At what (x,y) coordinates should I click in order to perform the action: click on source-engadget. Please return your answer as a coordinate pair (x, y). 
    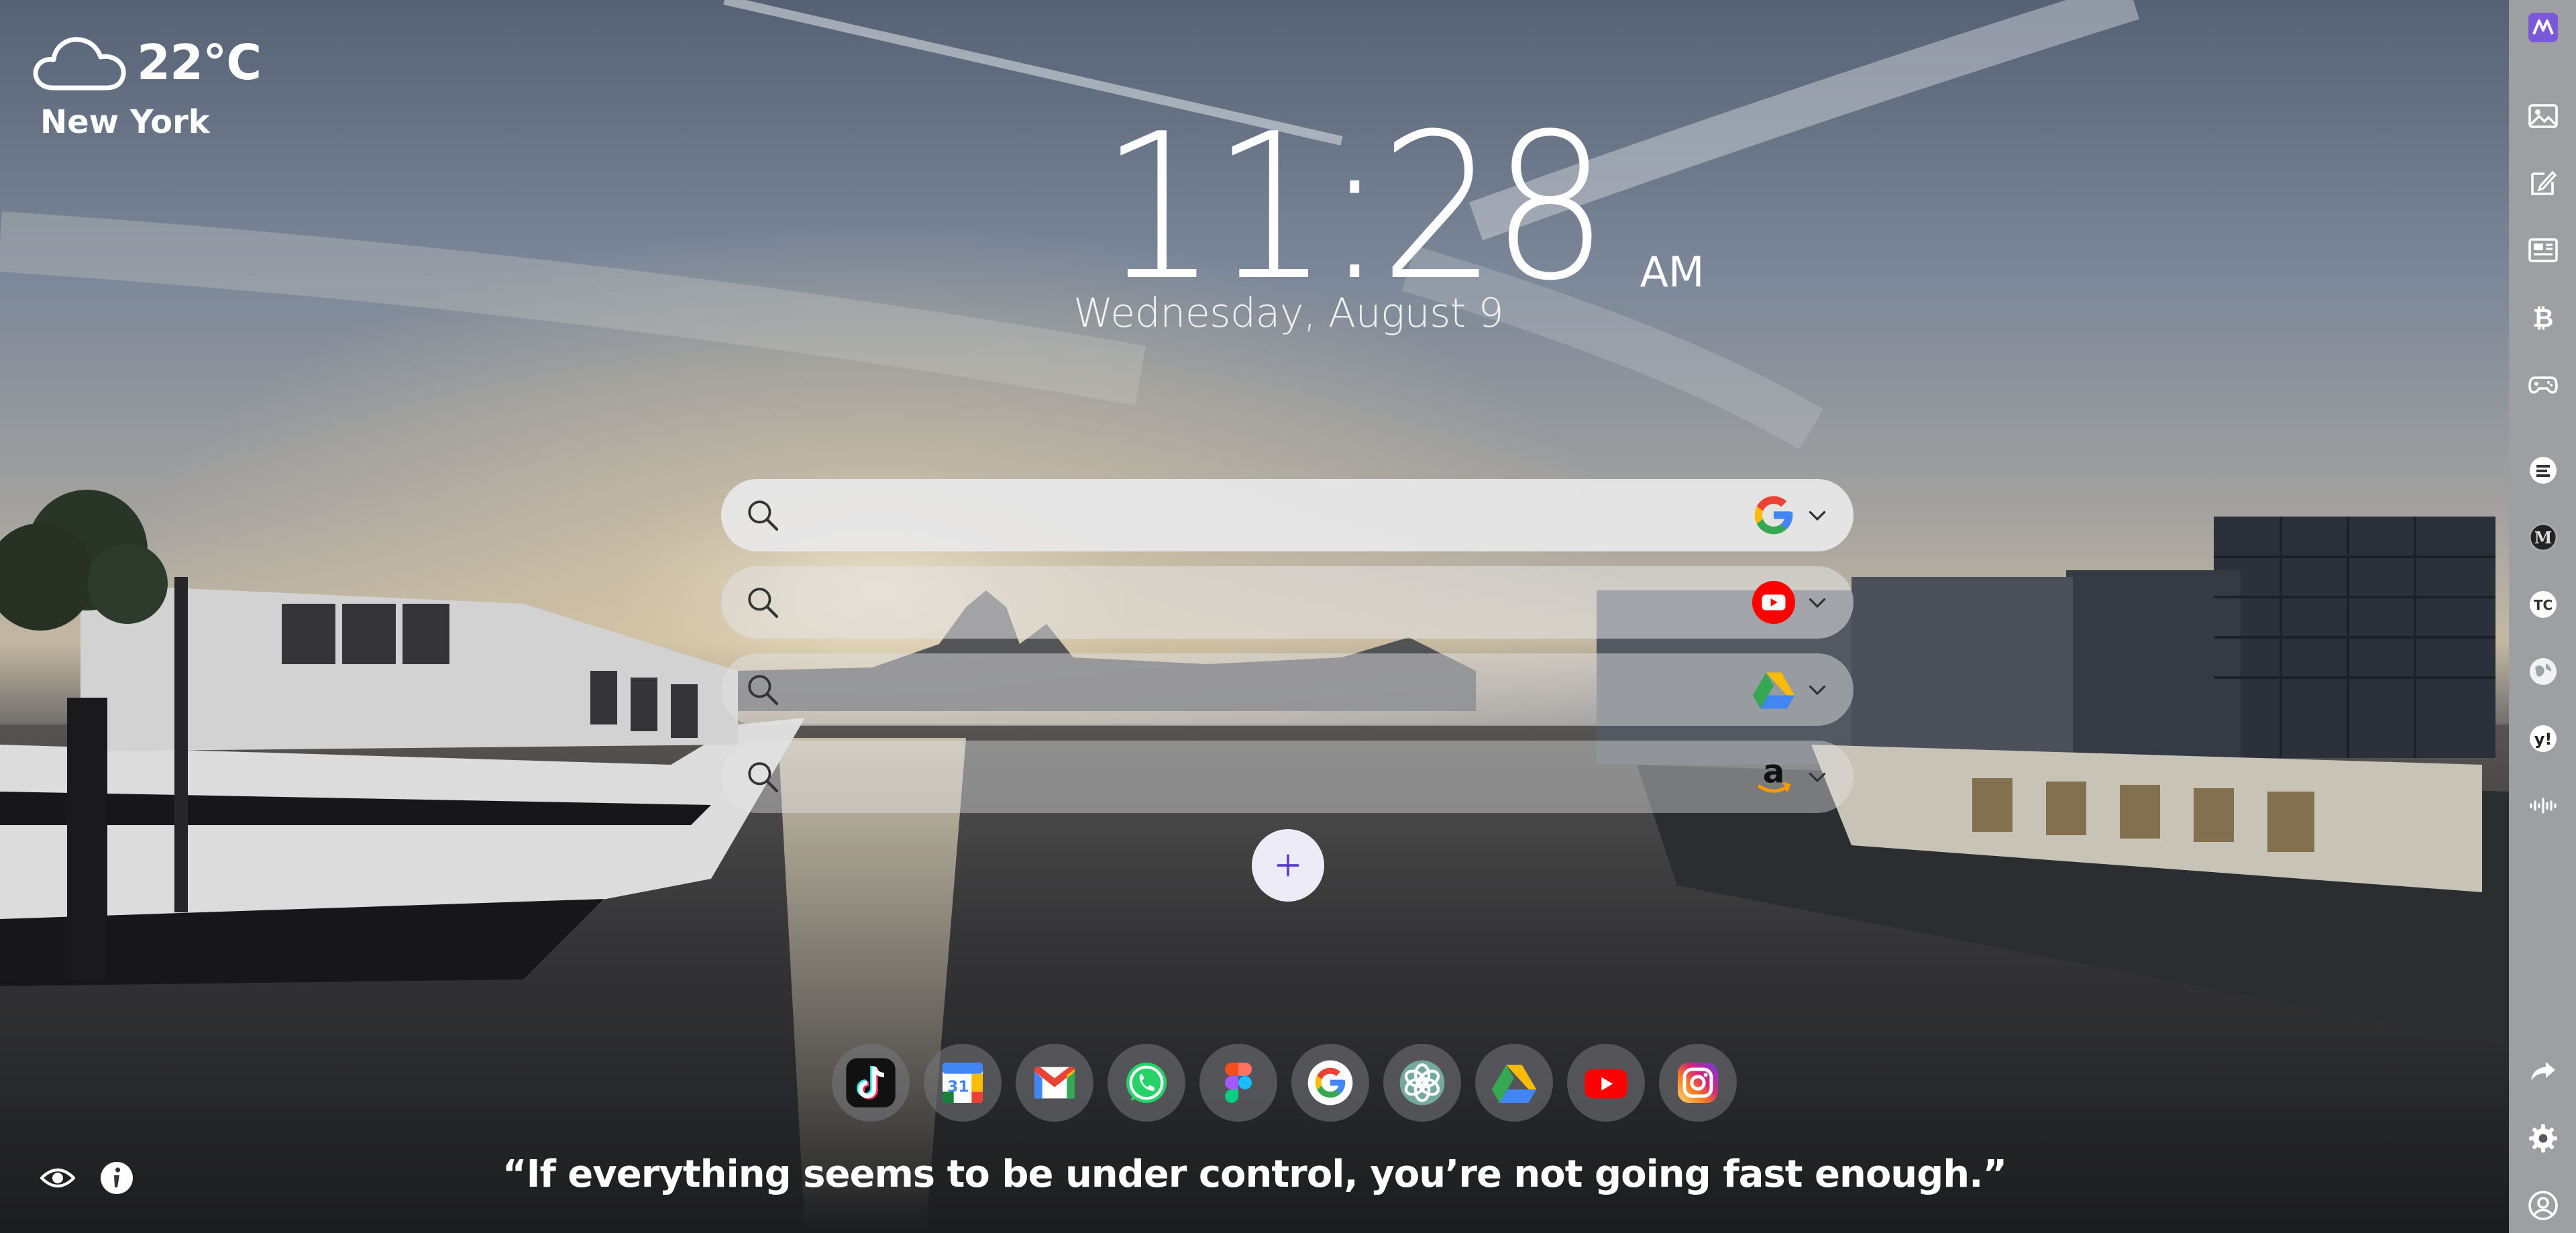
    Looking at the image, I should click on (2543, 470).